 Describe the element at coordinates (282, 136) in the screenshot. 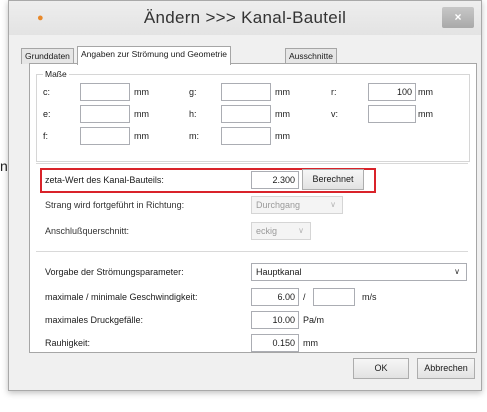

I see `unit-m: mm` at that location.